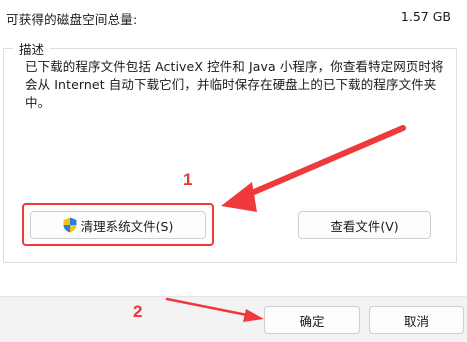 The width and height of the screenshot is (467, 342). I want to click on view-files-button: 查看文件(V), so click(364, 225).